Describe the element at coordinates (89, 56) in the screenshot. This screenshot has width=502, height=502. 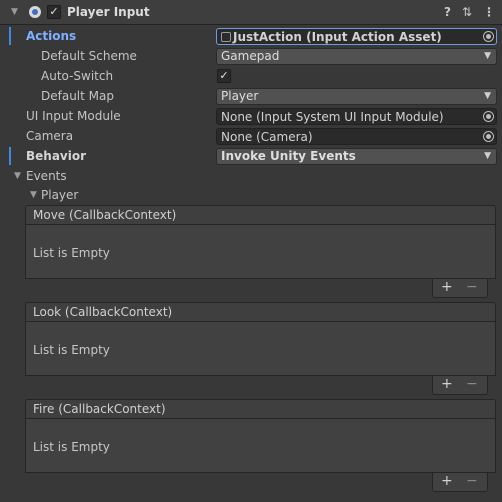
I see `default-scheme-label: Default Scheme` at that location.